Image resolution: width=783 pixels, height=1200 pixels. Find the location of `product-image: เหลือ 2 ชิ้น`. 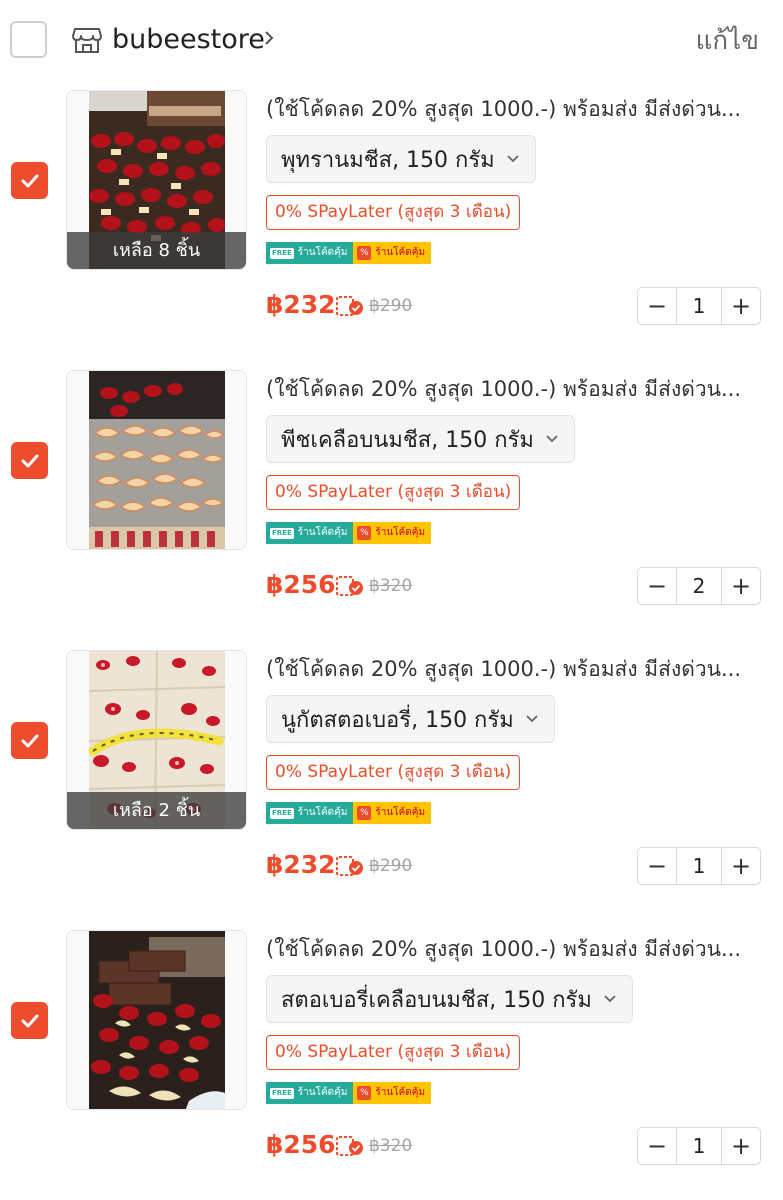

product-image: เหลือ 2 ชิ้น is located at coordinates (156, 740).